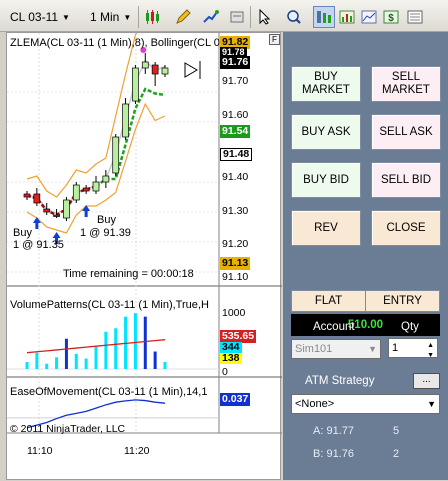 The image size is (448, 481). I want to click on copyright-text: © 2011 NinjaTrader, LLC, so click(68, 429).